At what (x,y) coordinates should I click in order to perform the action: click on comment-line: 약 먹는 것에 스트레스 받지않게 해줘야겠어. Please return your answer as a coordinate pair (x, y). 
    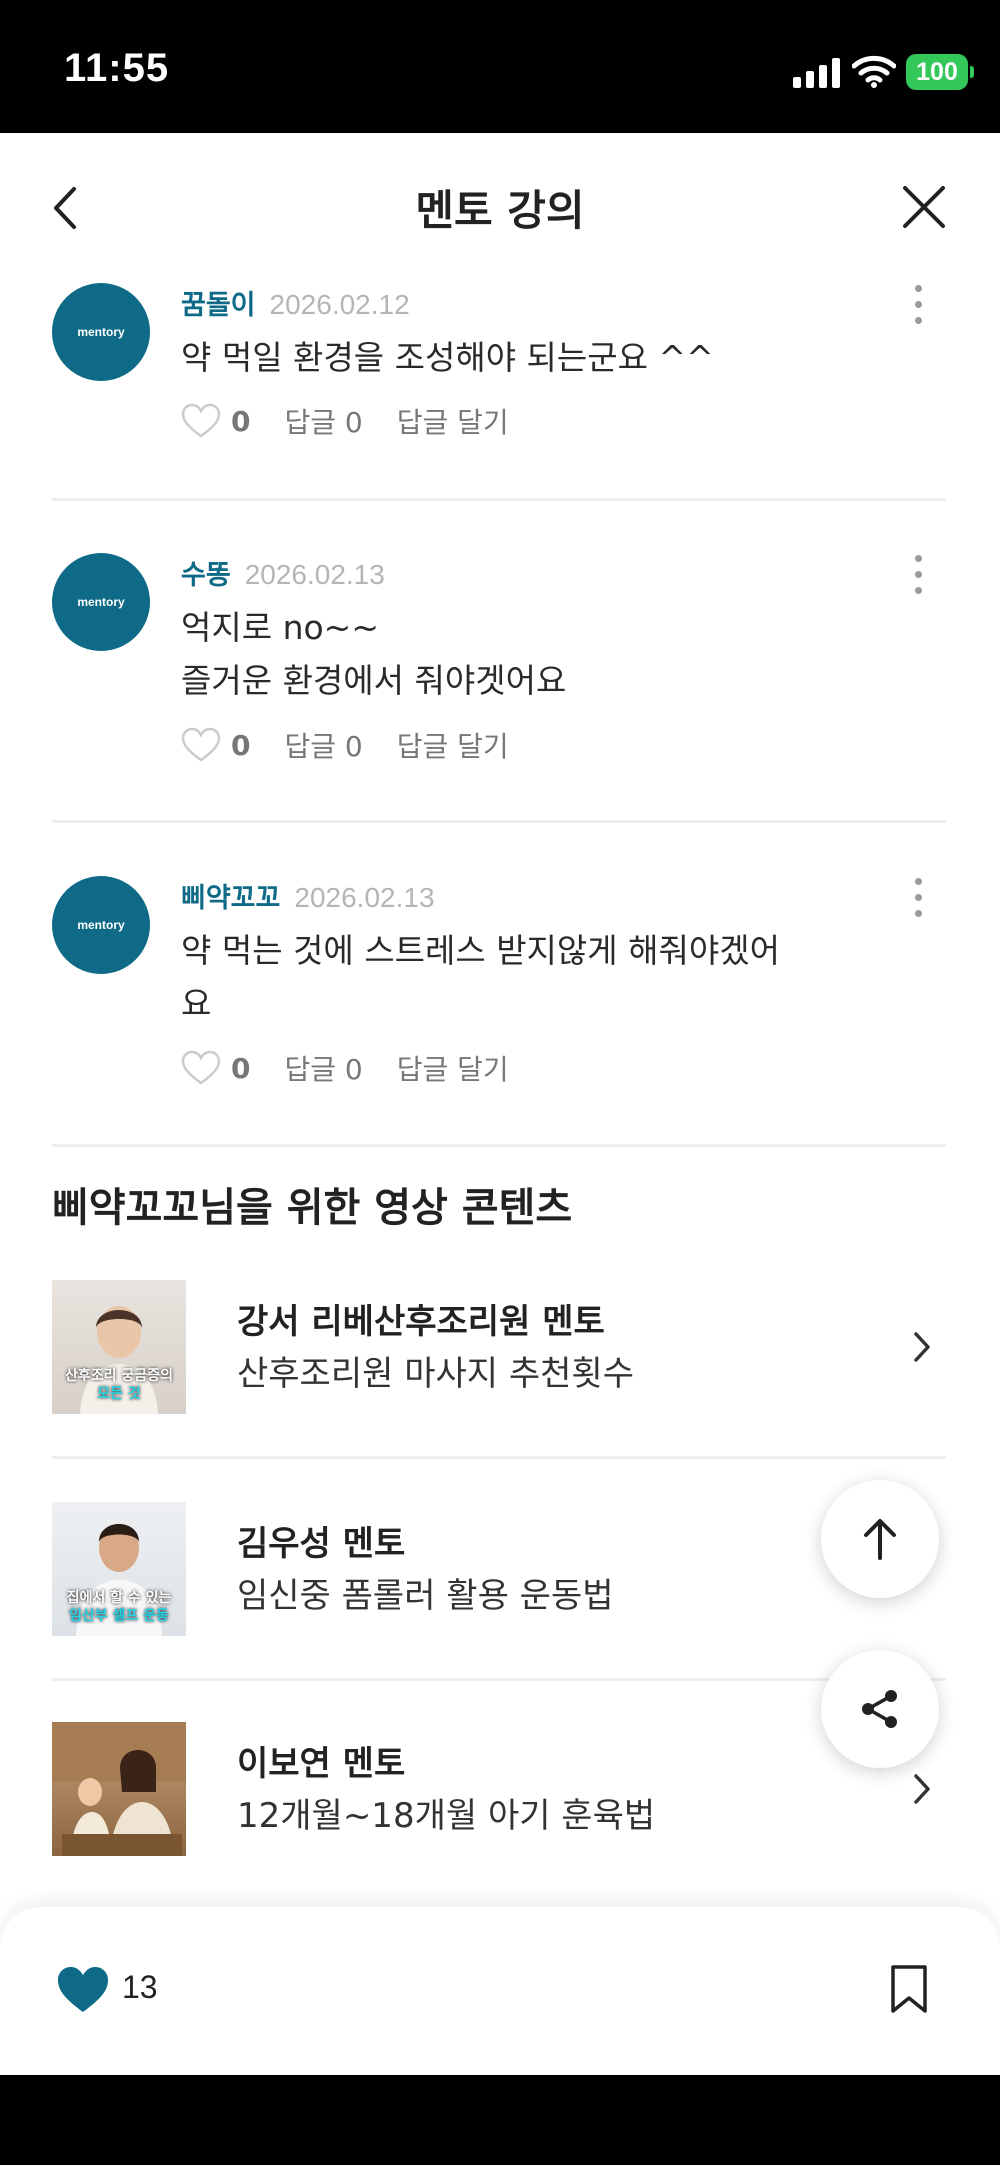
    Looking at the image, I should click on (480, 950).